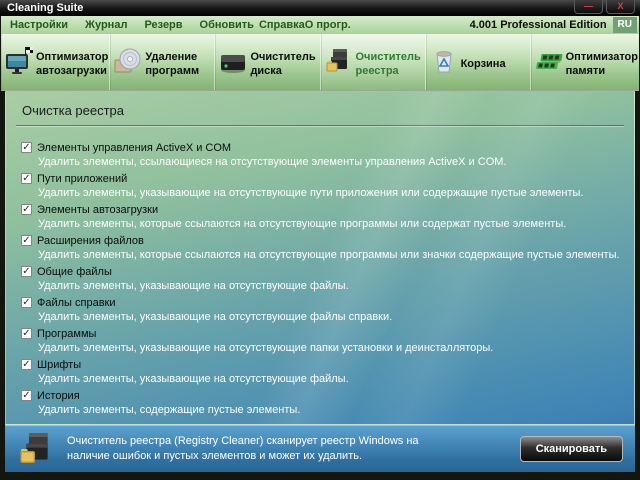 This screenshot has height=480, width=640. I want to click on tab-label: Очиститель реестра, so click(388, 64).